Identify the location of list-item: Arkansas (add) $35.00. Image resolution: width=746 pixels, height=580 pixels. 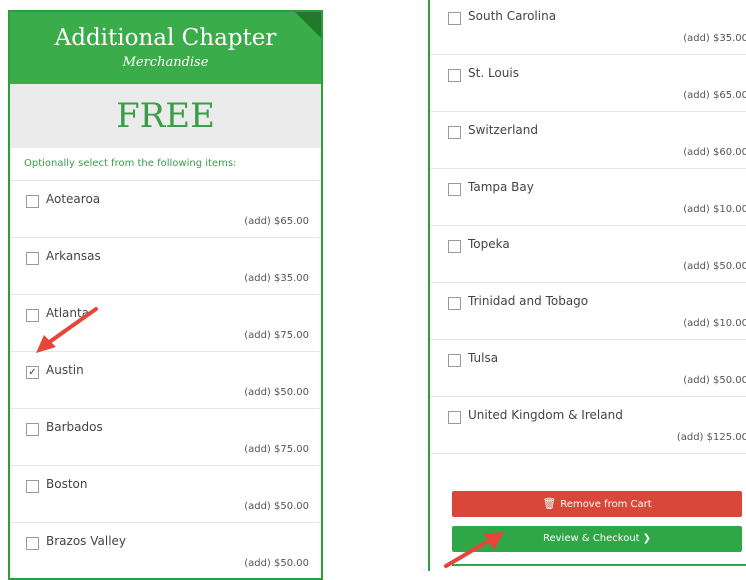
(165, 266).